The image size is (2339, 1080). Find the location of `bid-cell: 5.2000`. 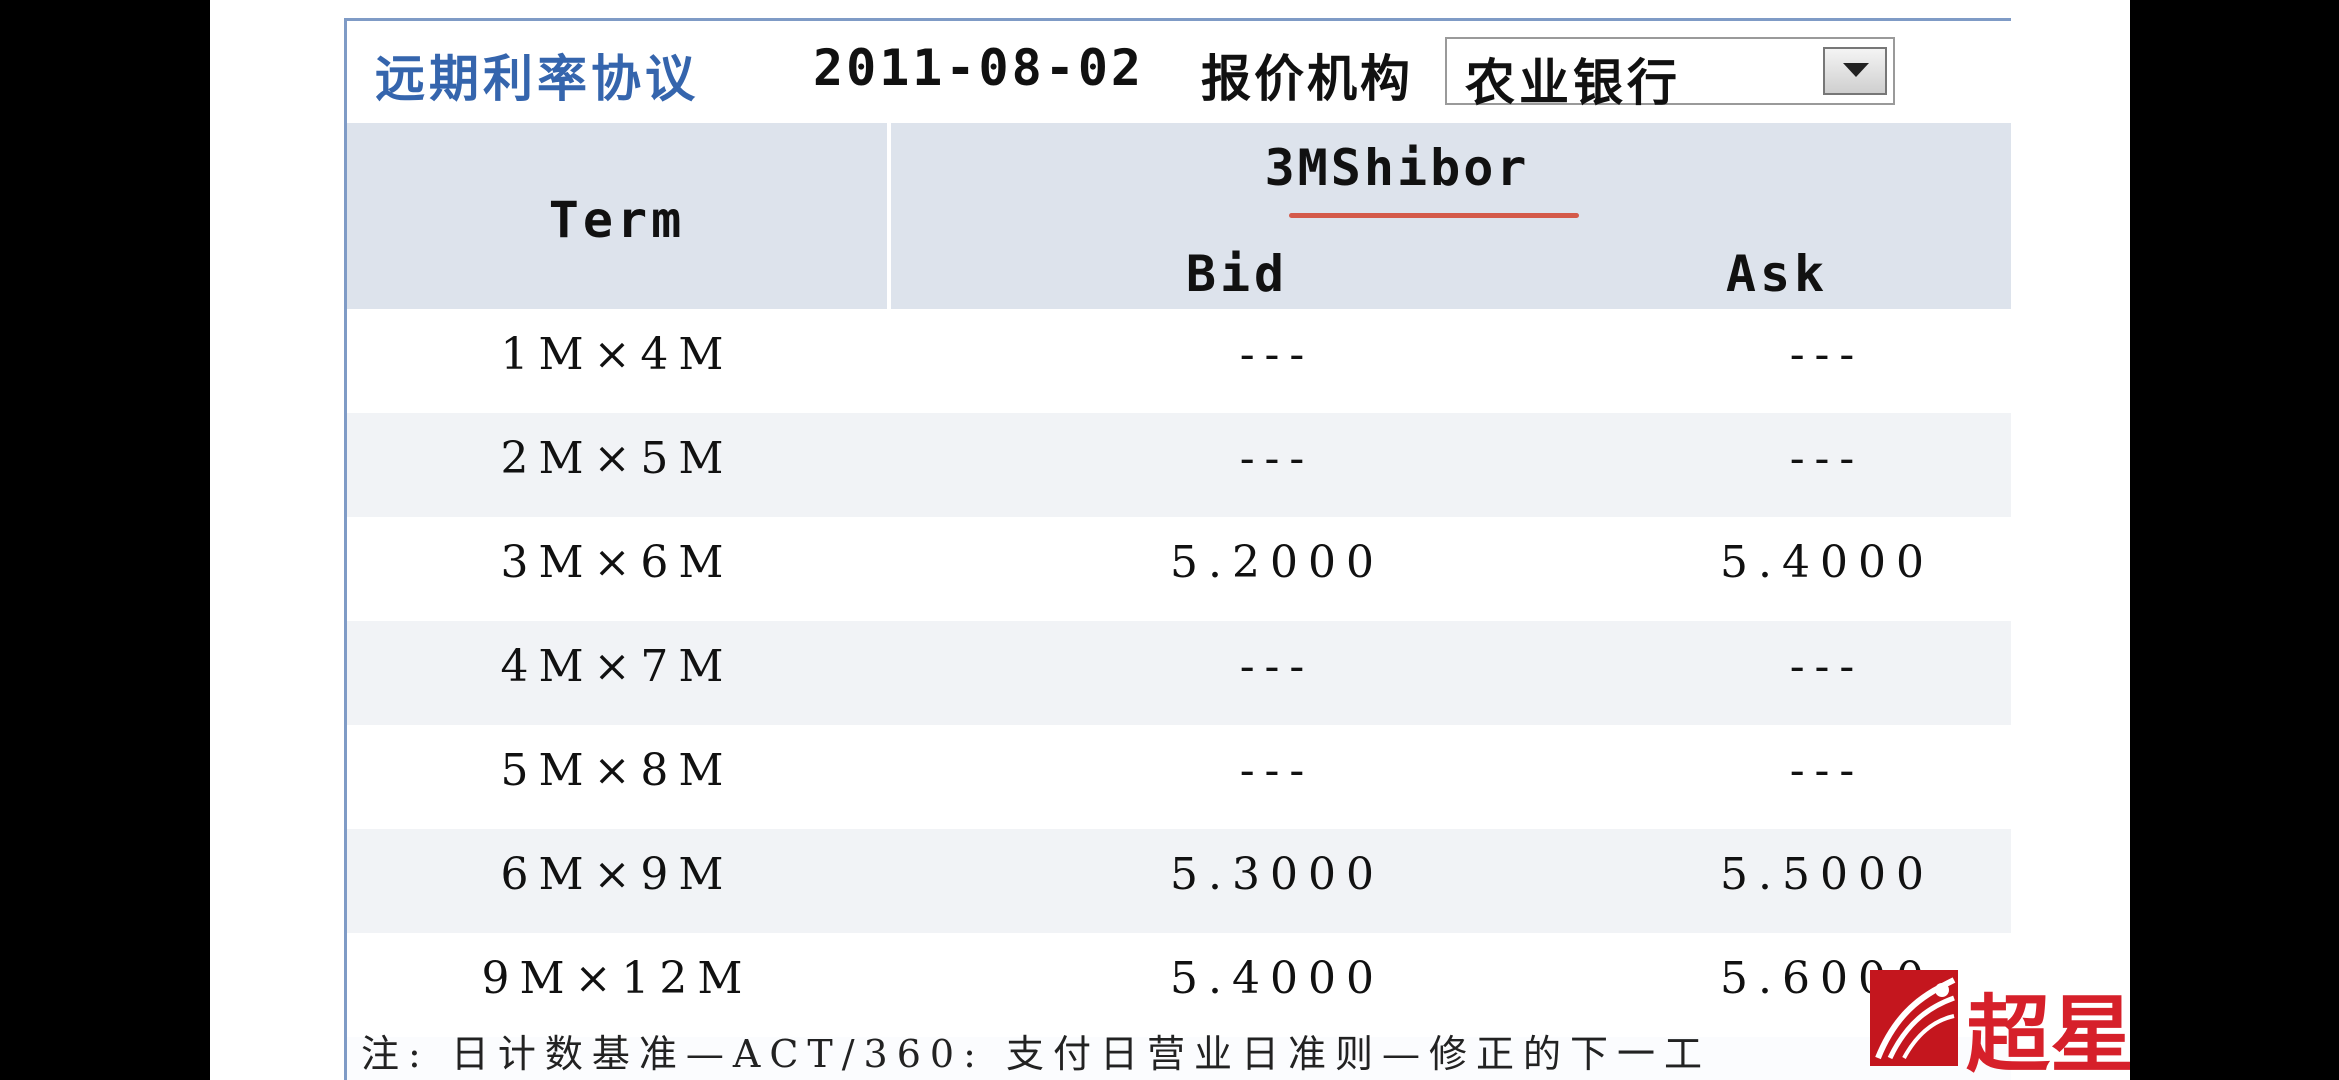

bid-cell: 5.2000 is located at coordinates (1277, 562).